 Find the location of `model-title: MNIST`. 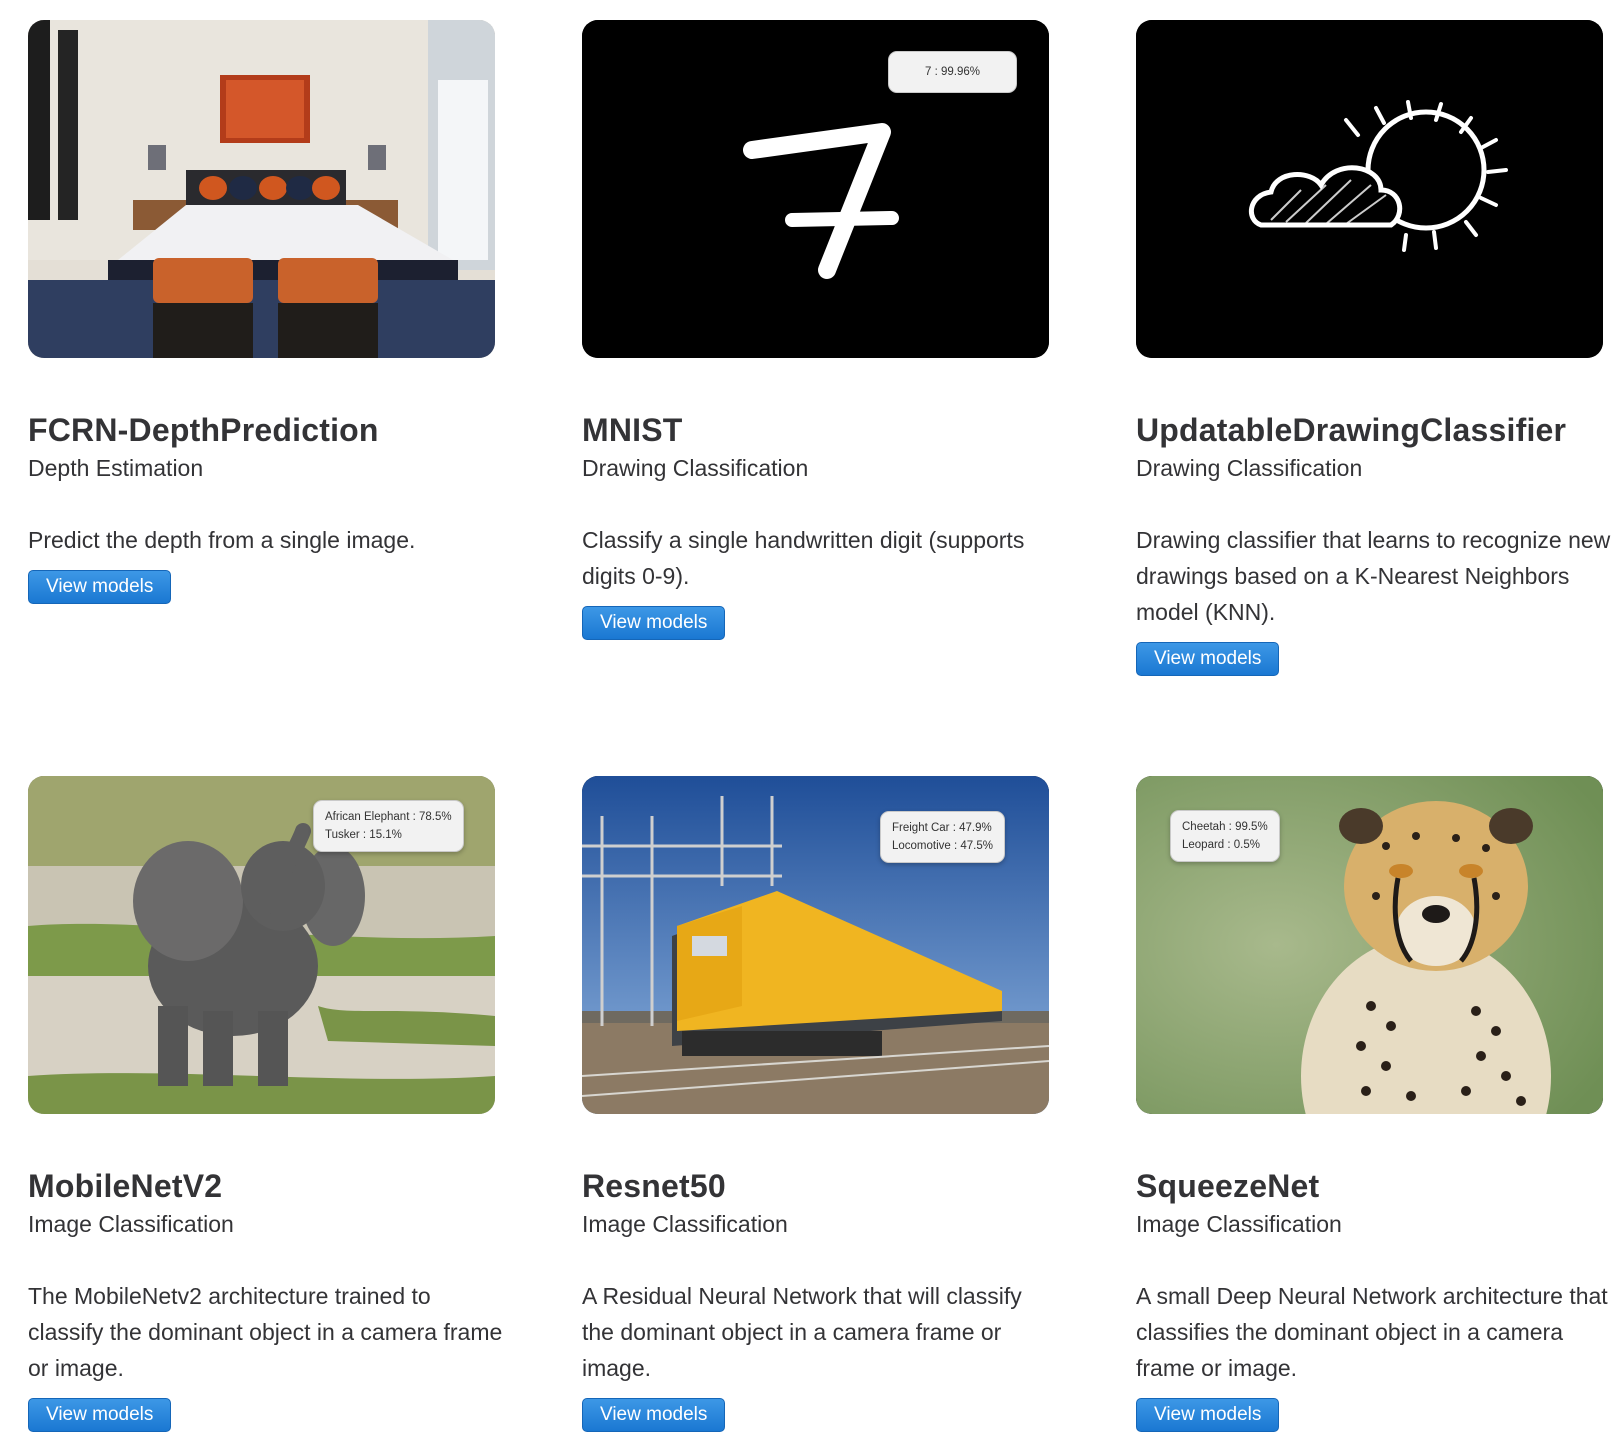

model-title: MNIST is located at coordinates (632, 430).